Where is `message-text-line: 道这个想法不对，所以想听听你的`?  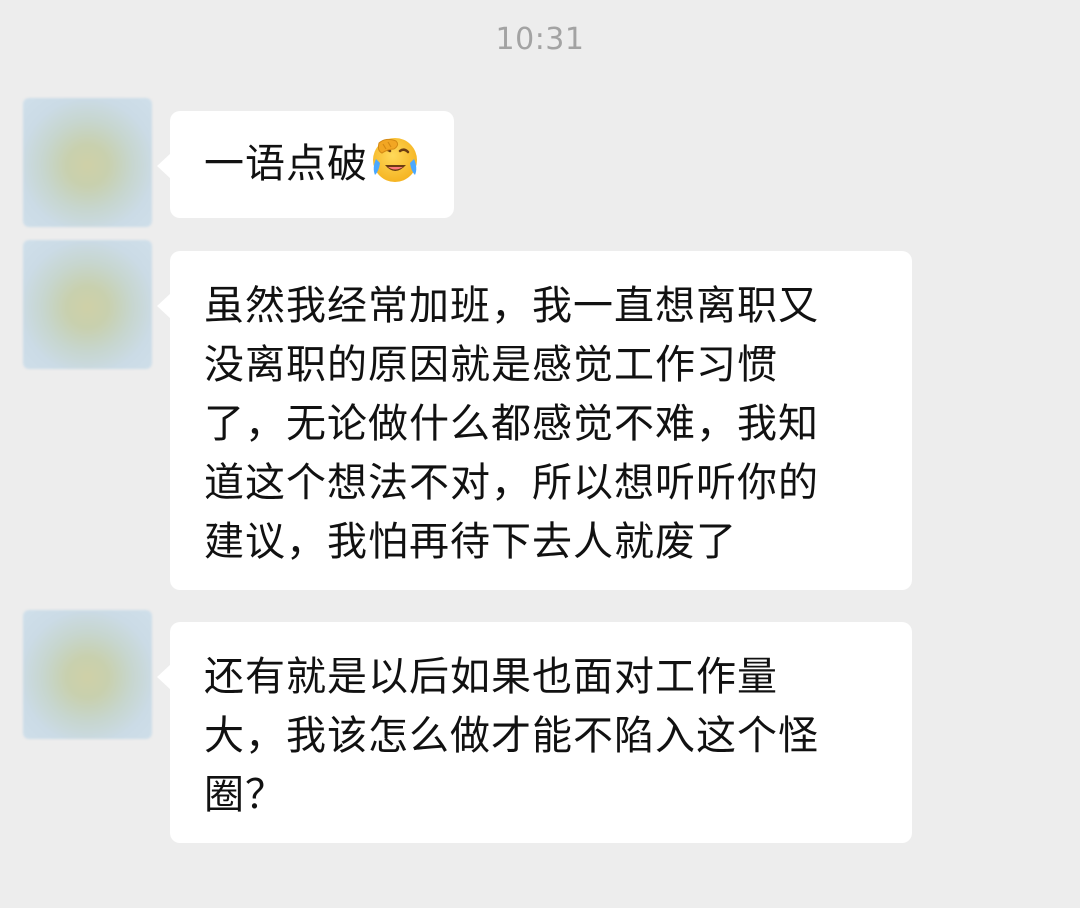
message-text-line: 道这个想法不对，所以想听听你的 is located at coordinates (511, 483).